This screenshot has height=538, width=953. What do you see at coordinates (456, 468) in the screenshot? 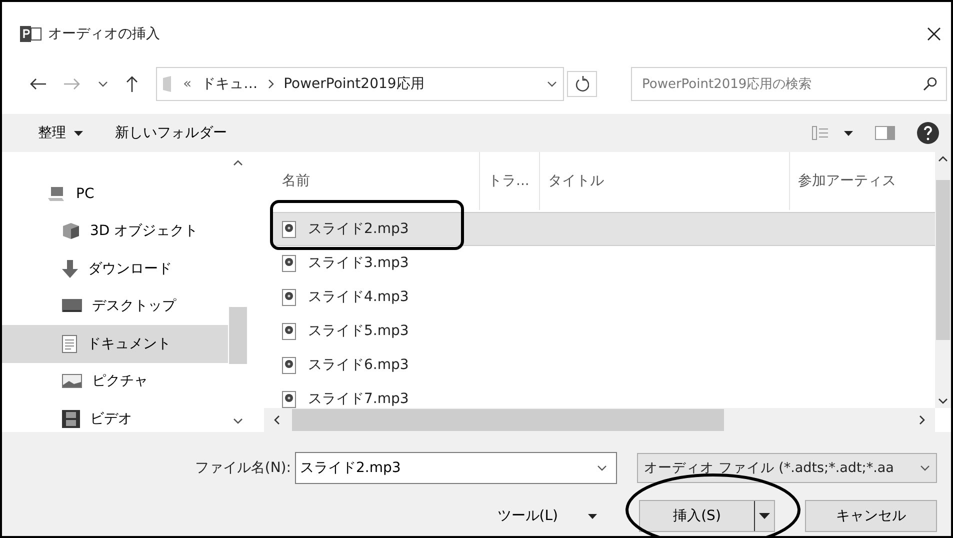
I see `filename-field: スライド2.mp3` at bounding box center [456, 468].